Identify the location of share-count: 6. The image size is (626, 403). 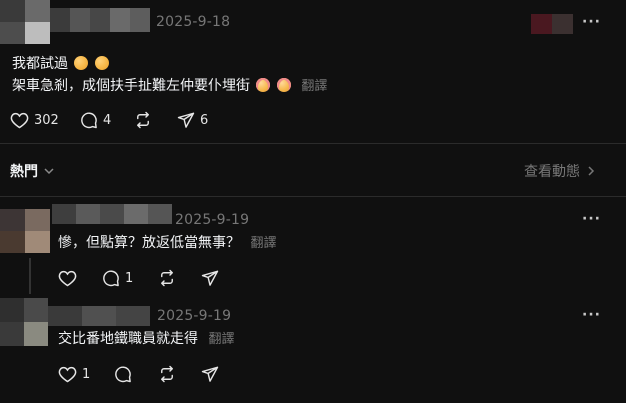
(204, 120).